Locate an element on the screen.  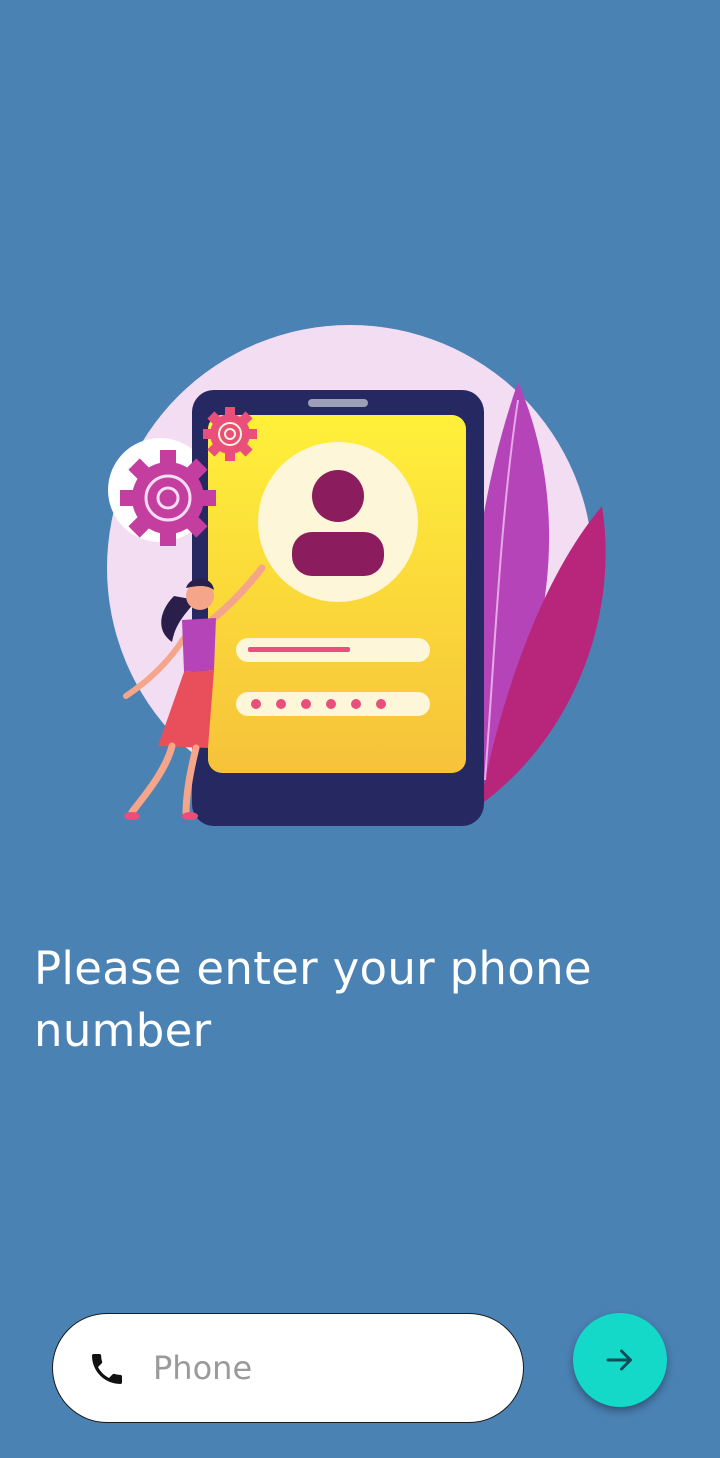
small-gear-icon is located at coordinates (230, 434).